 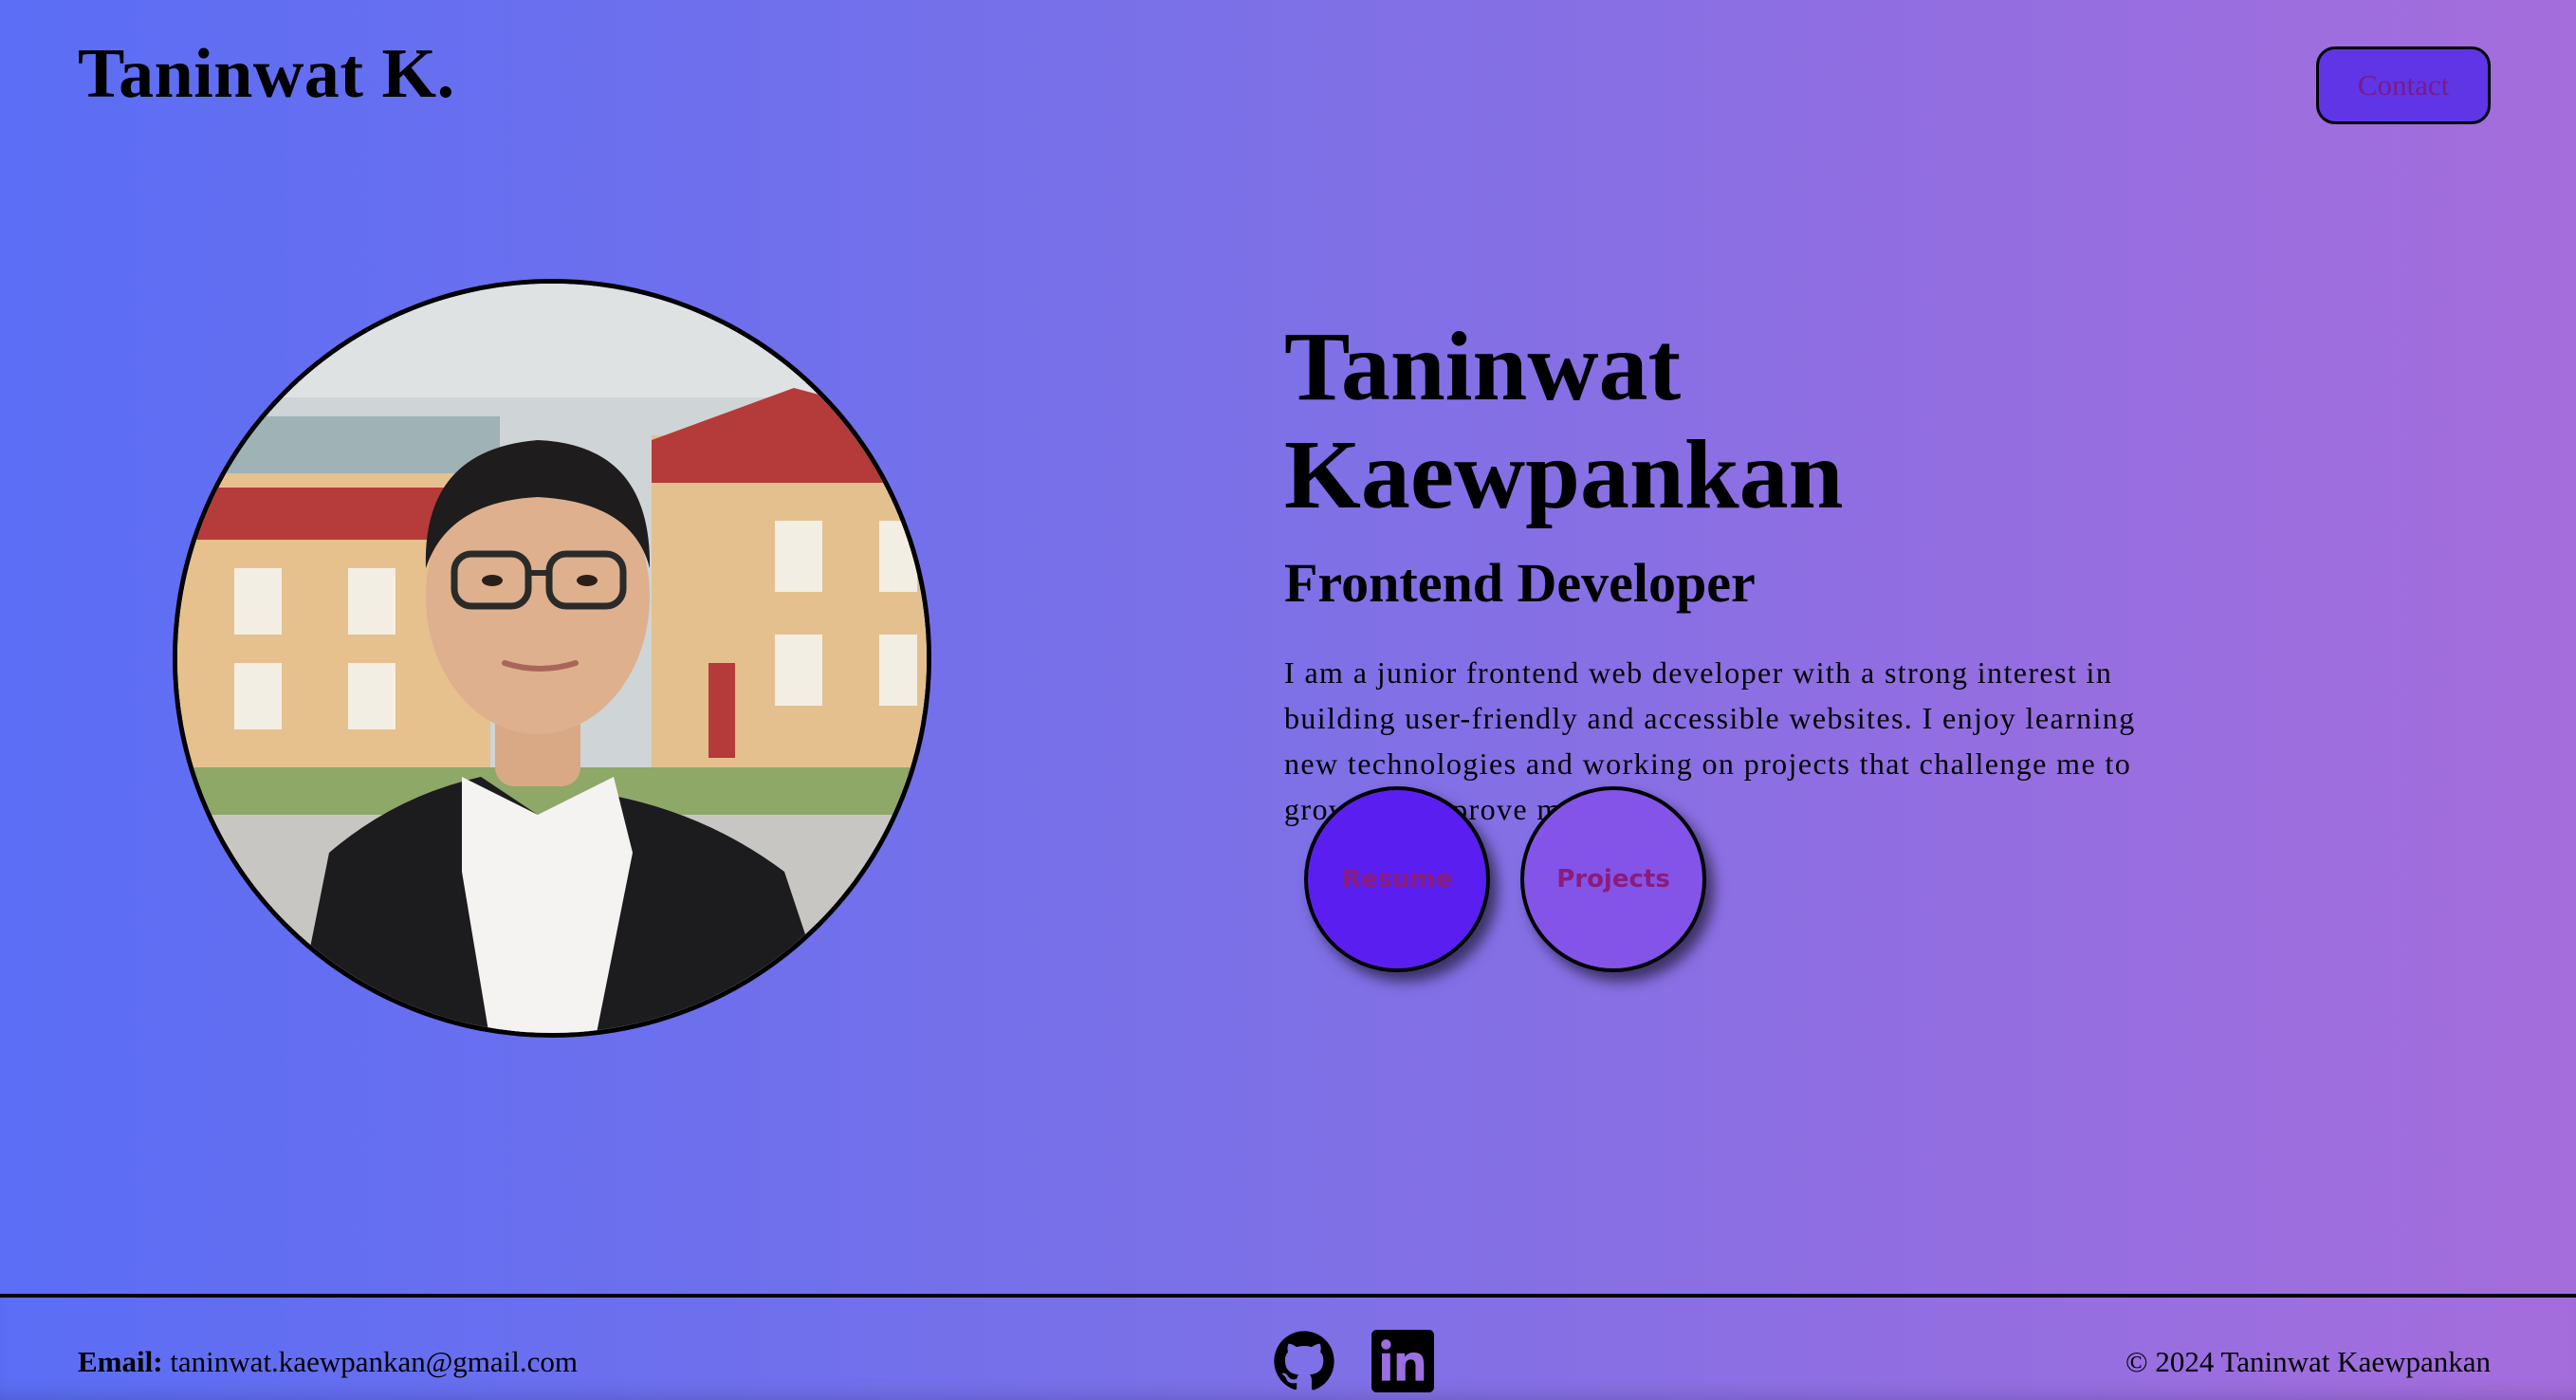 I want to click on site-header: Taninwat K. Contact, so click(x=1288, y=81).